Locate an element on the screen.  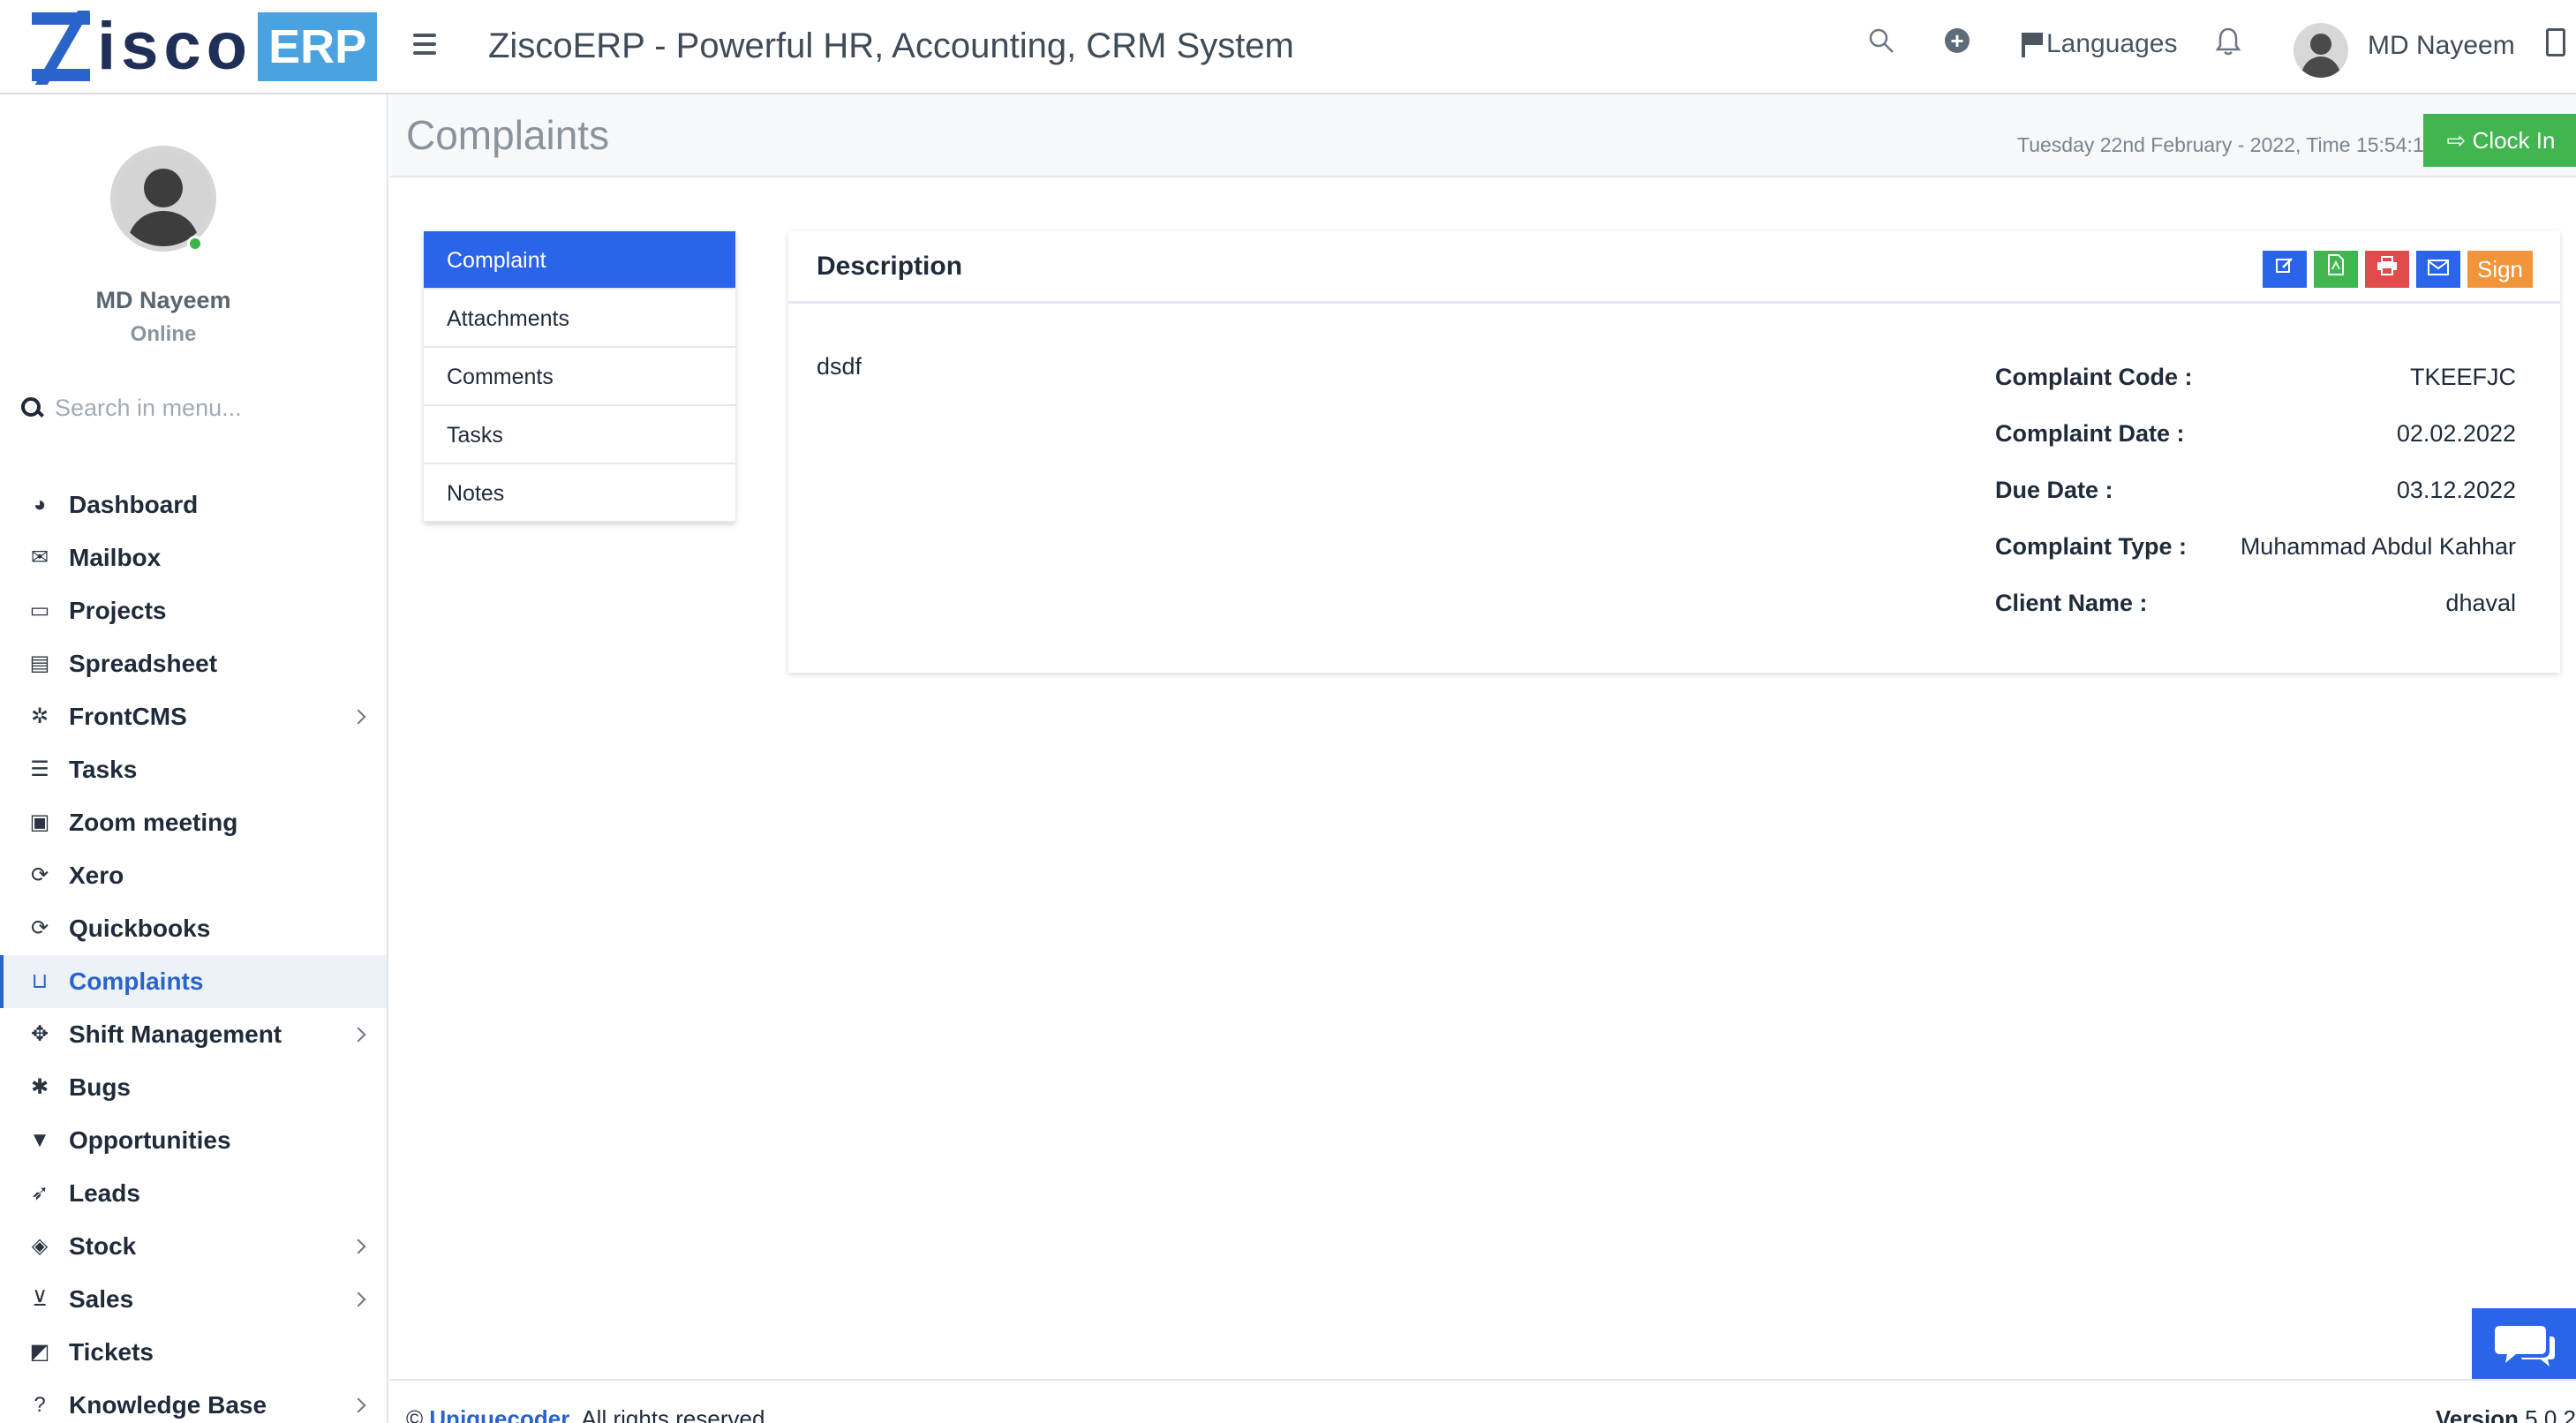
sidebar-item-frontcms: ✲ FrontCMS is located at coordinates (194, 716).